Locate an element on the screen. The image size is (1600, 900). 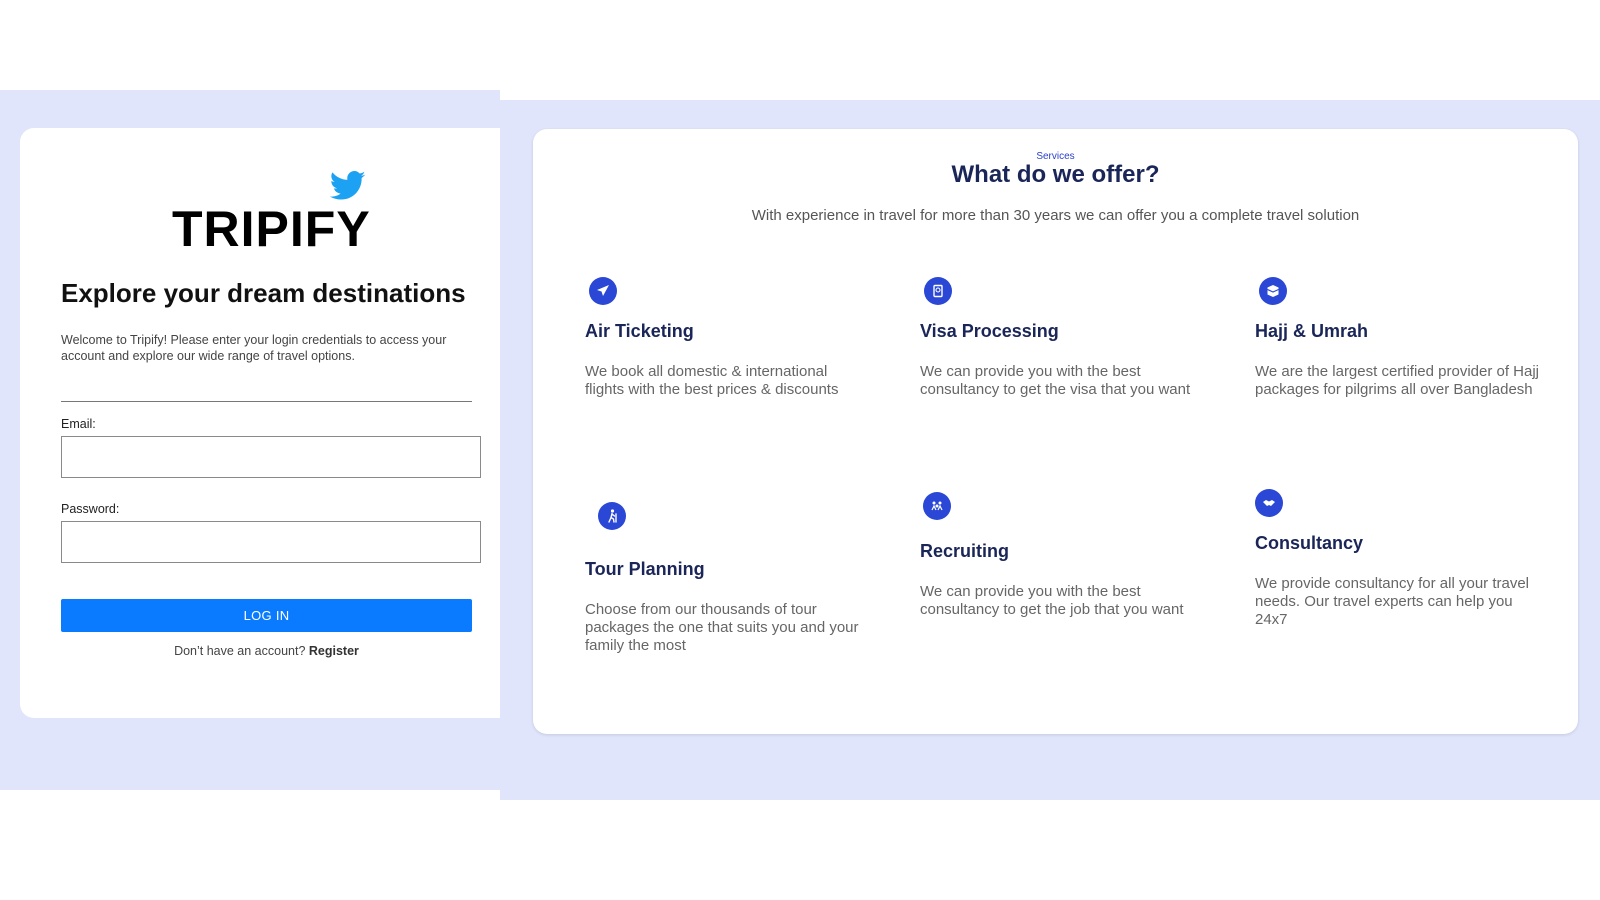
airplane-icon is located at coordinates (603, 291).